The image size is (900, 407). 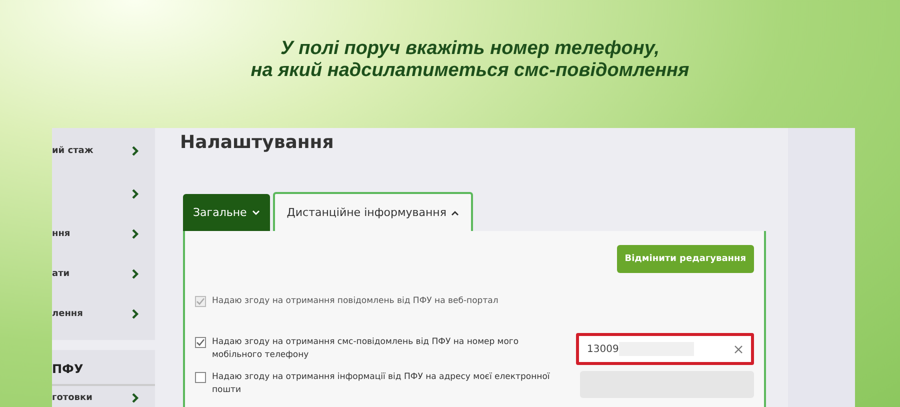 I want to click on sidebar-item: ати, so click(x=103, y=274).